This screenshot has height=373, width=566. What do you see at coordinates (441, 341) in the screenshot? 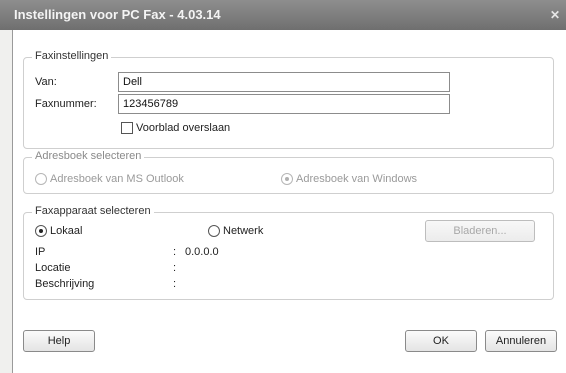
I see `ok-button: OK` at bounding box center [441, 341].